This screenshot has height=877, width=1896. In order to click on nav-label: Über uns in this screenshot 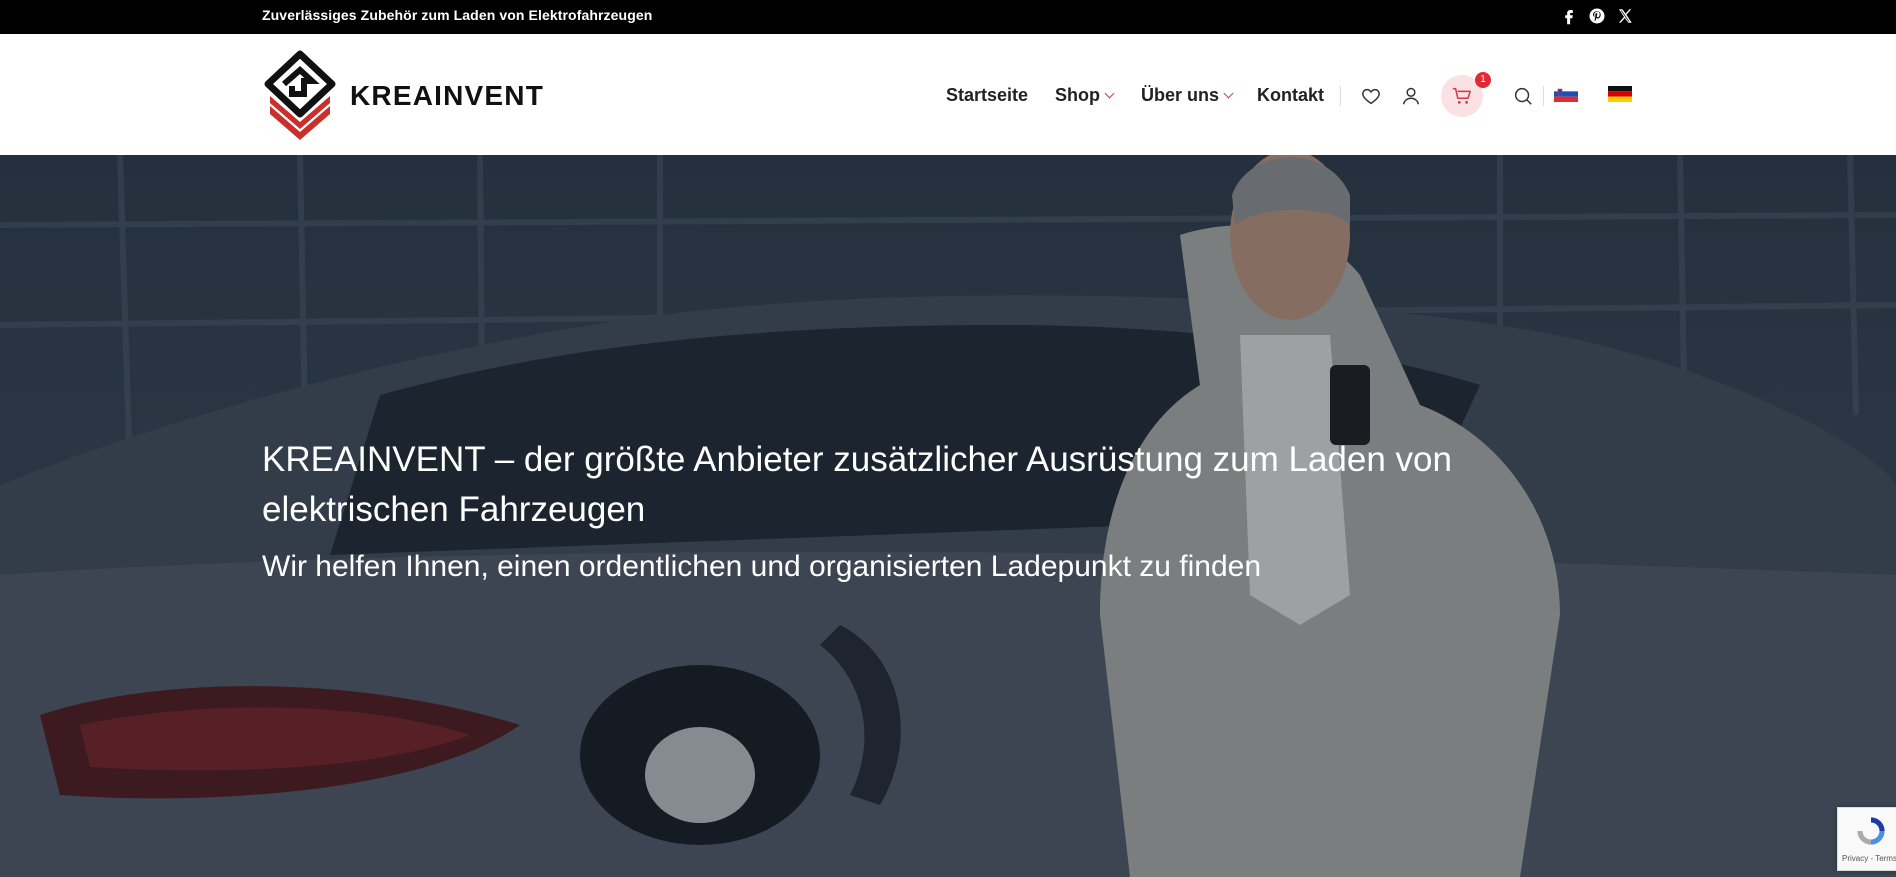, I will do `click(1180, 95)`.